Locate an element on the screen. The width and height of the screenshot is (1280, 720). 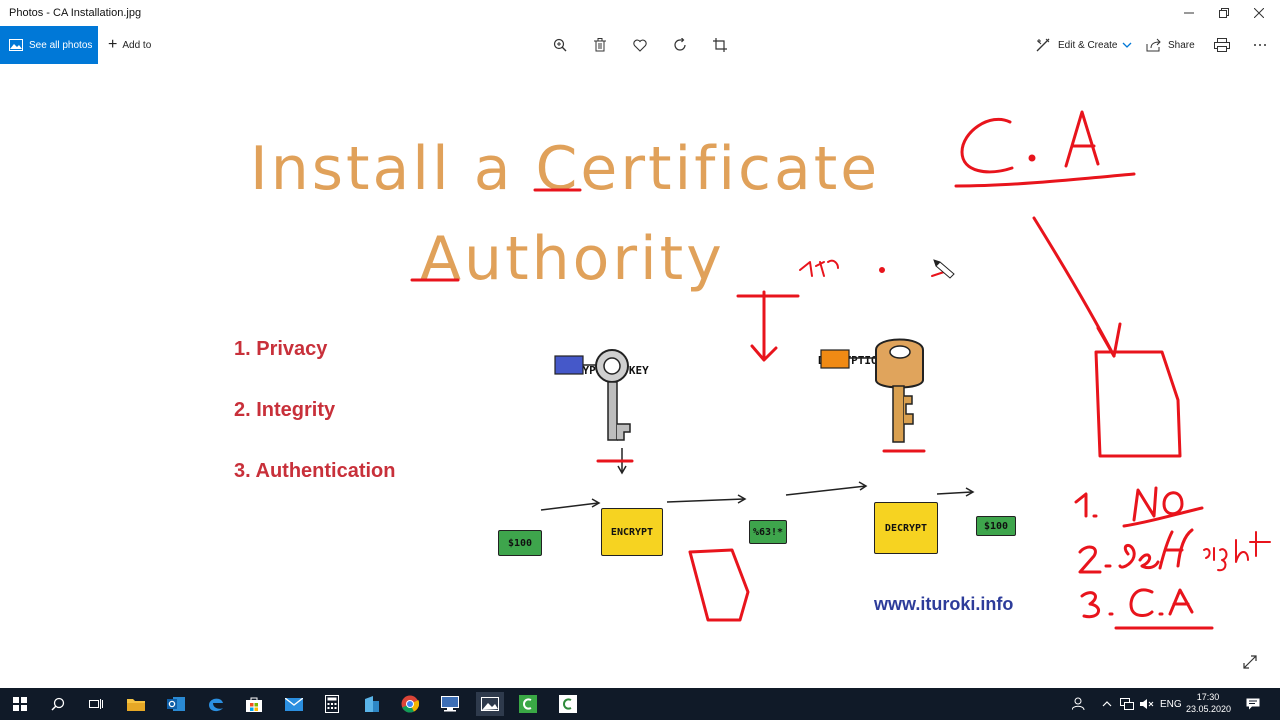
store-icon is located at coordinates (254, 704).